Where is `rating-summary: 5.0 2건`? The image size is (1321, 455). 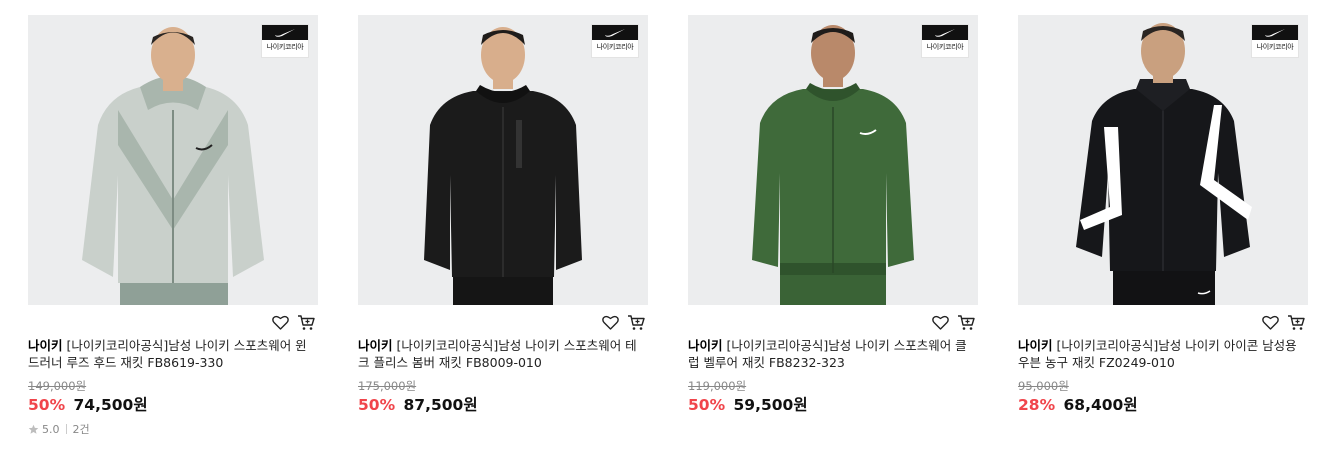
rating-summary: 5.0 2건 is located at coordinates (173, 429).